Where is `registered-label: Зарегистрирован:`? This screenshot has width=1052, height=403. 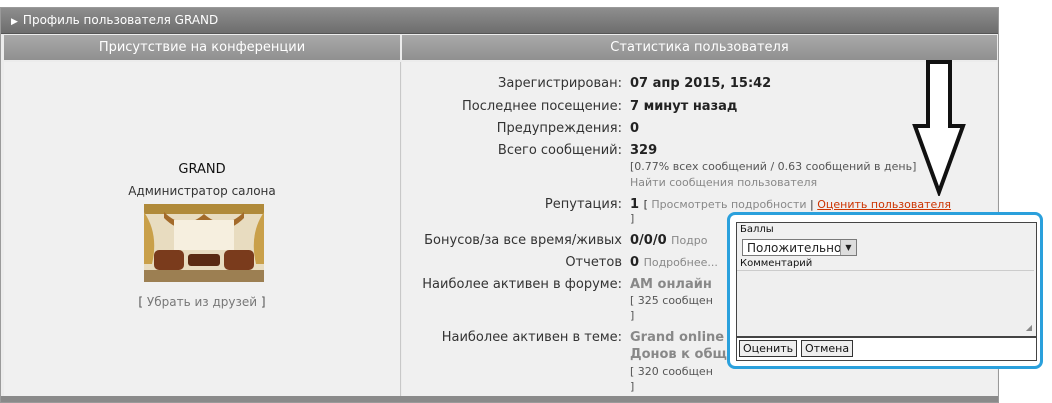 registered-label: Зарегистрирован: is located at coordinates (560, 83).